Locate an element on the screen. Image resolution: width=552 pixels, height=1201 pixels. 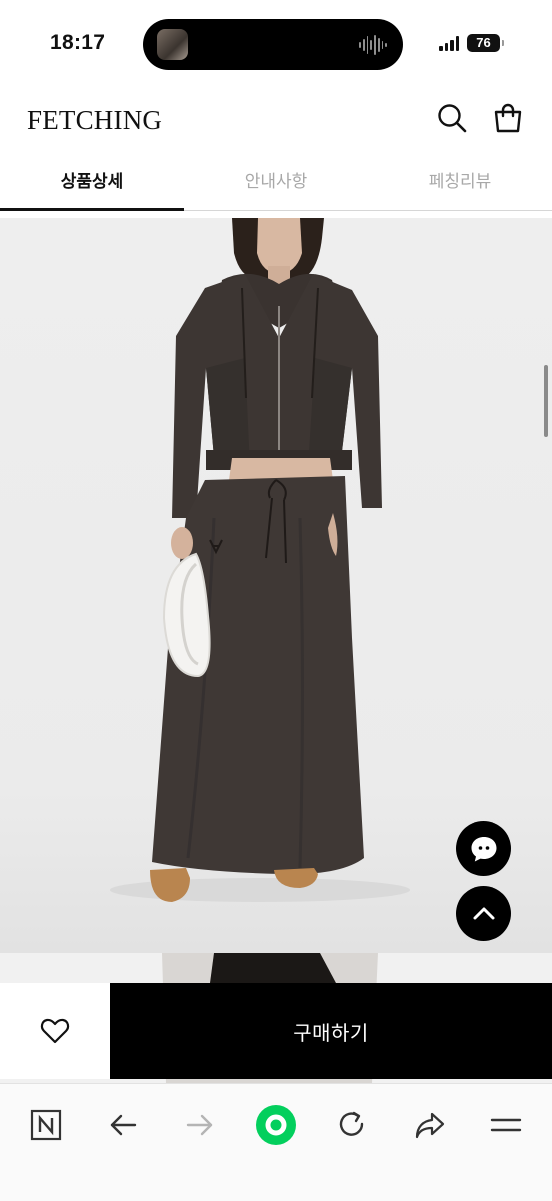
heart-icon is located at coordinates (55, 1031).